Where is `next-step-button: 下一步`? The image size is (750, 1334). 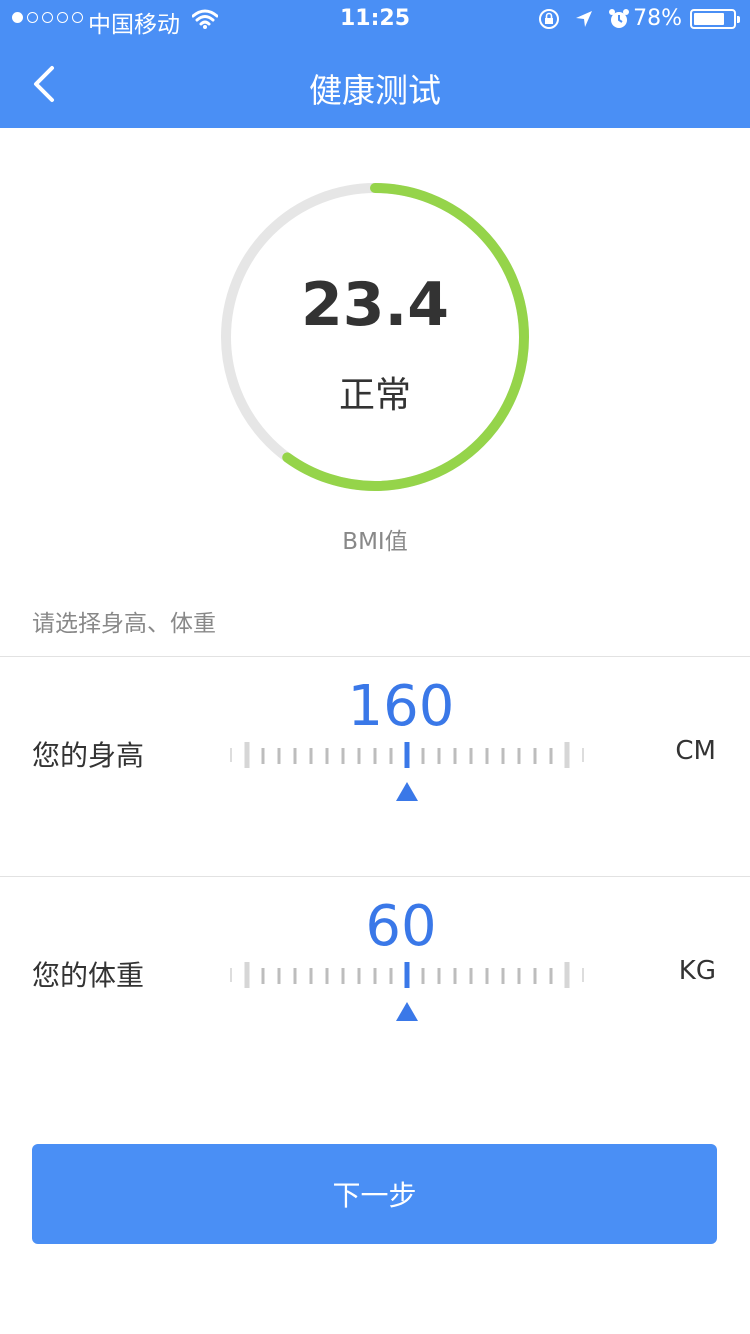 next-step-button: 下一步 is located at coordinates (374, 1194).